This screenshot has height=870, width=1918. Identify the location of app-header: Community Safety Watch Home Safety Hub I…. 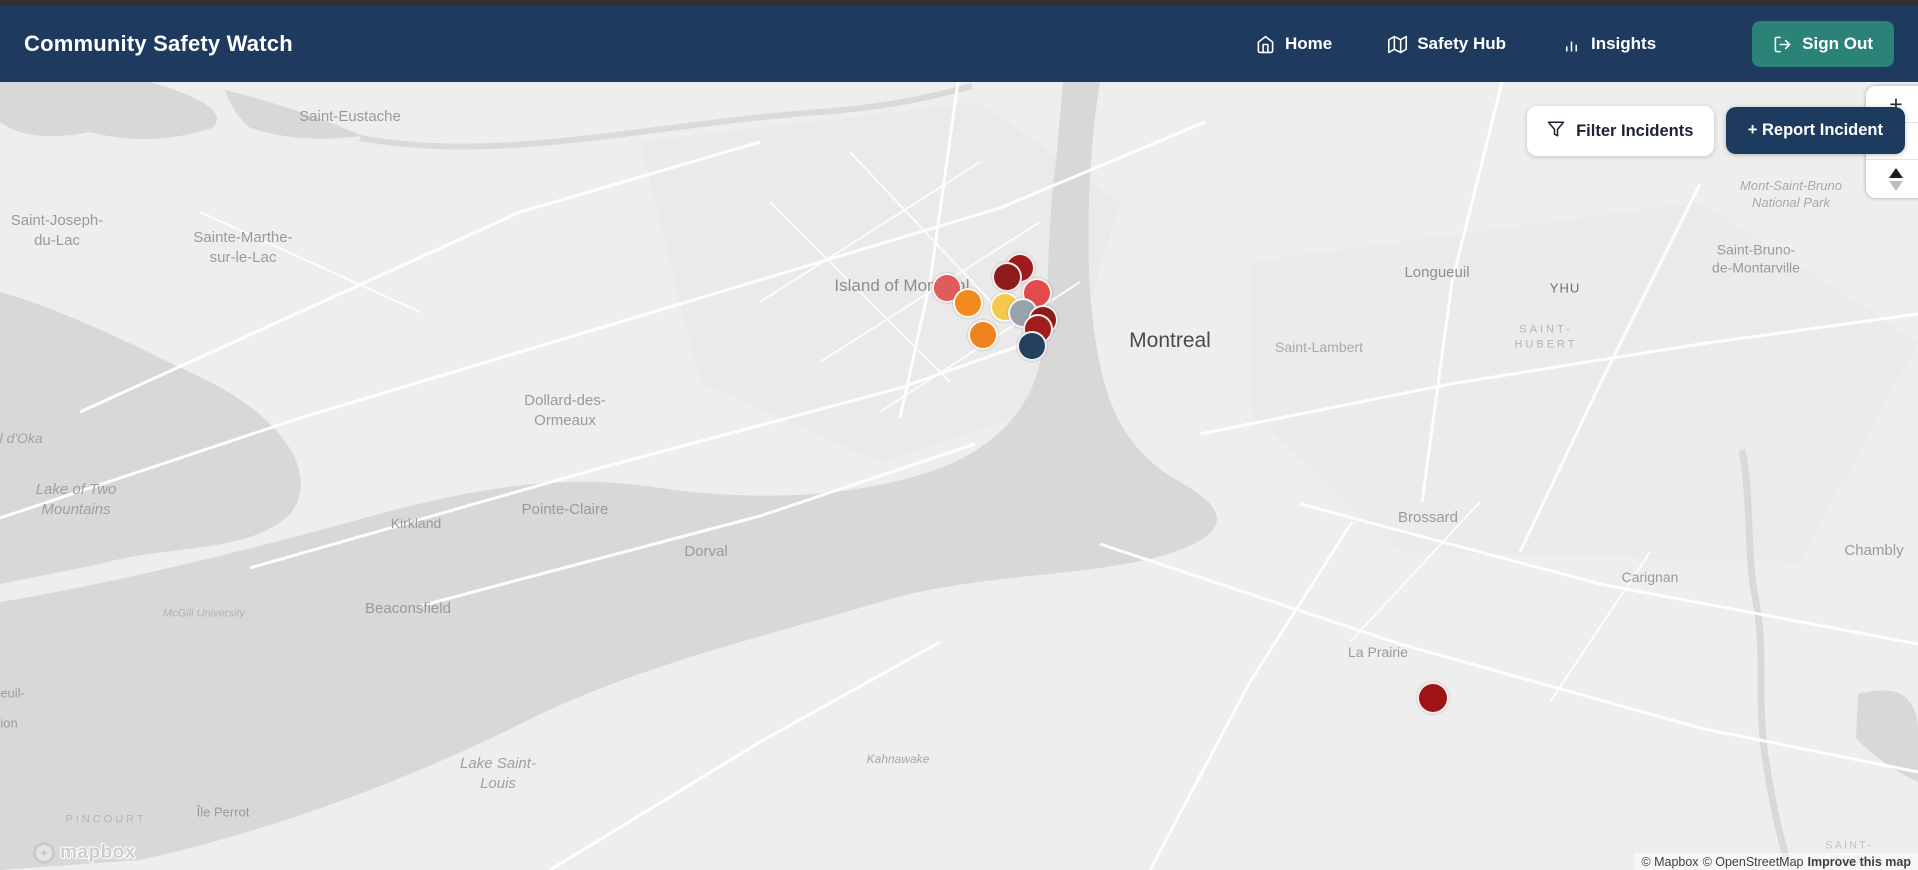
(959, 44).